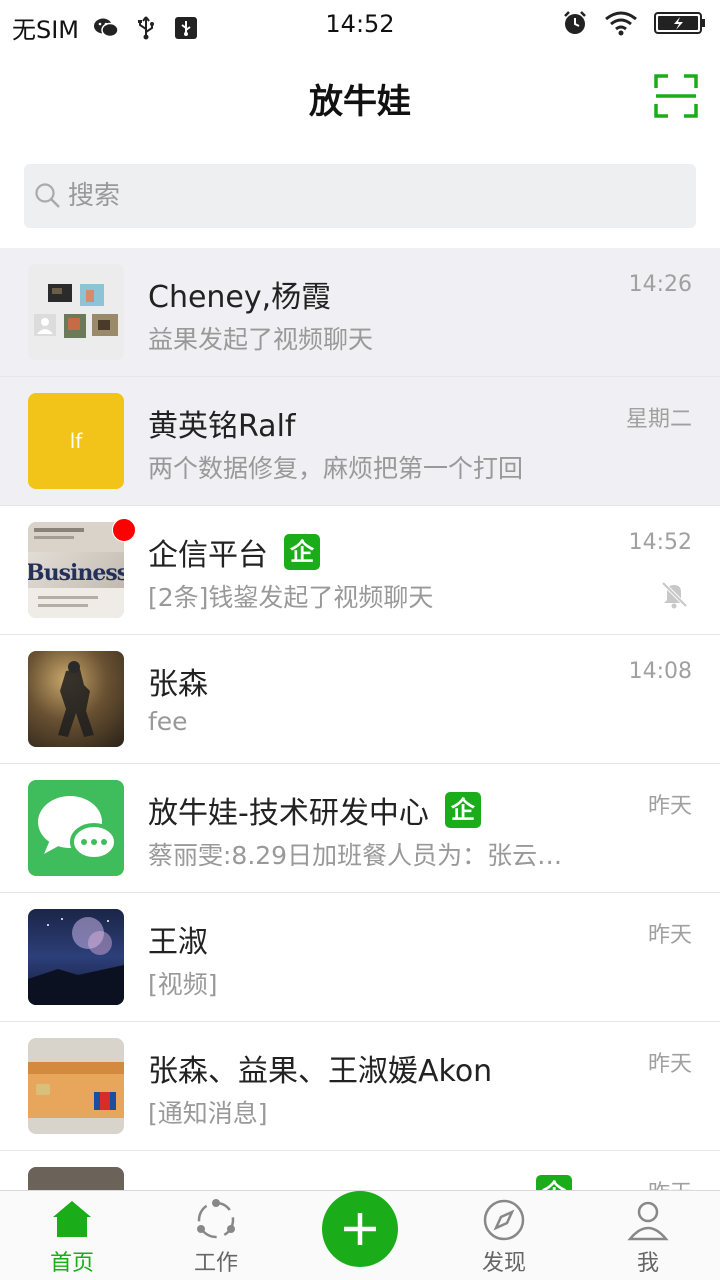  I want to click on chat-name: 放牛娃-技术研发中心, so click(288, 813).